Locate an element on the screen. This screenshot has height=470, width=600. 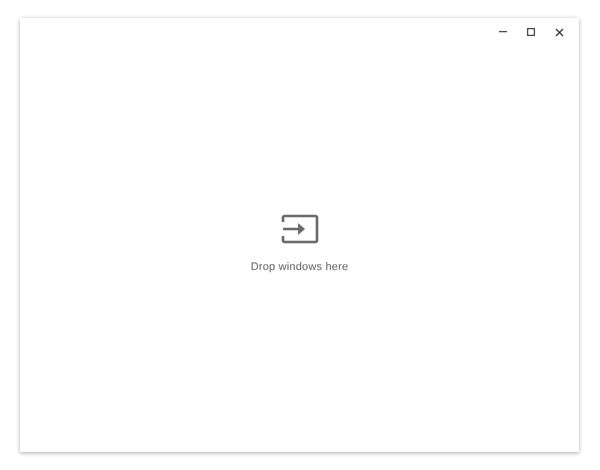
maximize-icon is located at coordinates (531, 32).